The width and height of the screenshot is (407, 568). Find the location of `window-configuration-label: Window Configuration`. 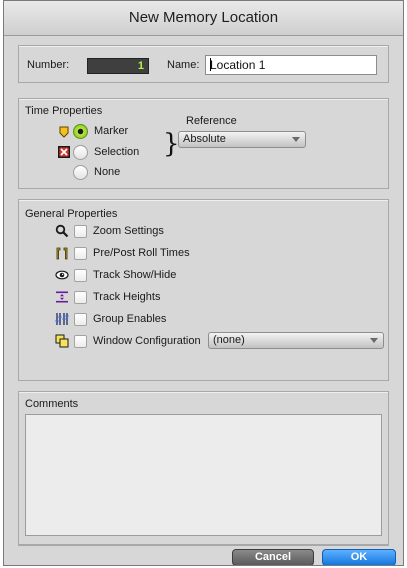

window-configuration-label: Window Configuration is located at coordinates (147, 341).